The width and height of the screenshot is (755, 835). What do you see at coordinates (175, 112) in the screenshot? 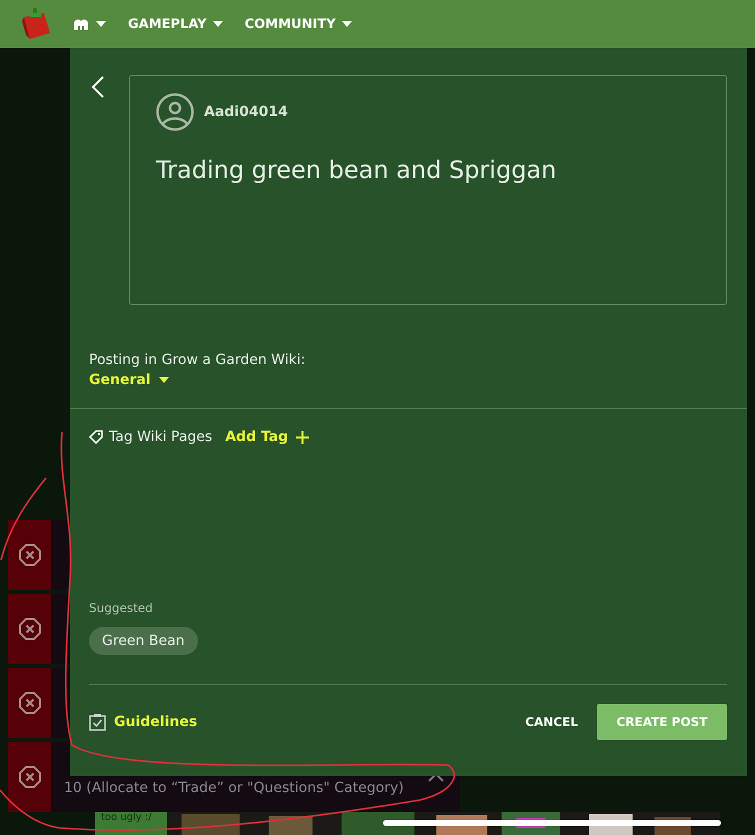
I see `avatar-icon` at bounding box center [175, 112].